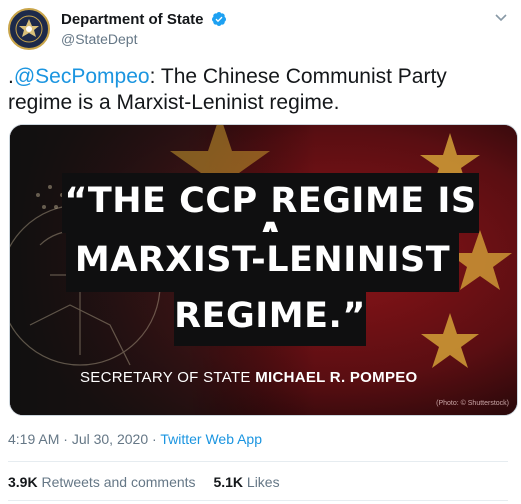  What do you see at coordinates (262, 262) in the screenshot?
I see `quote-line-2: MARXIST-LENINIST` at bounding box center [262, 262].